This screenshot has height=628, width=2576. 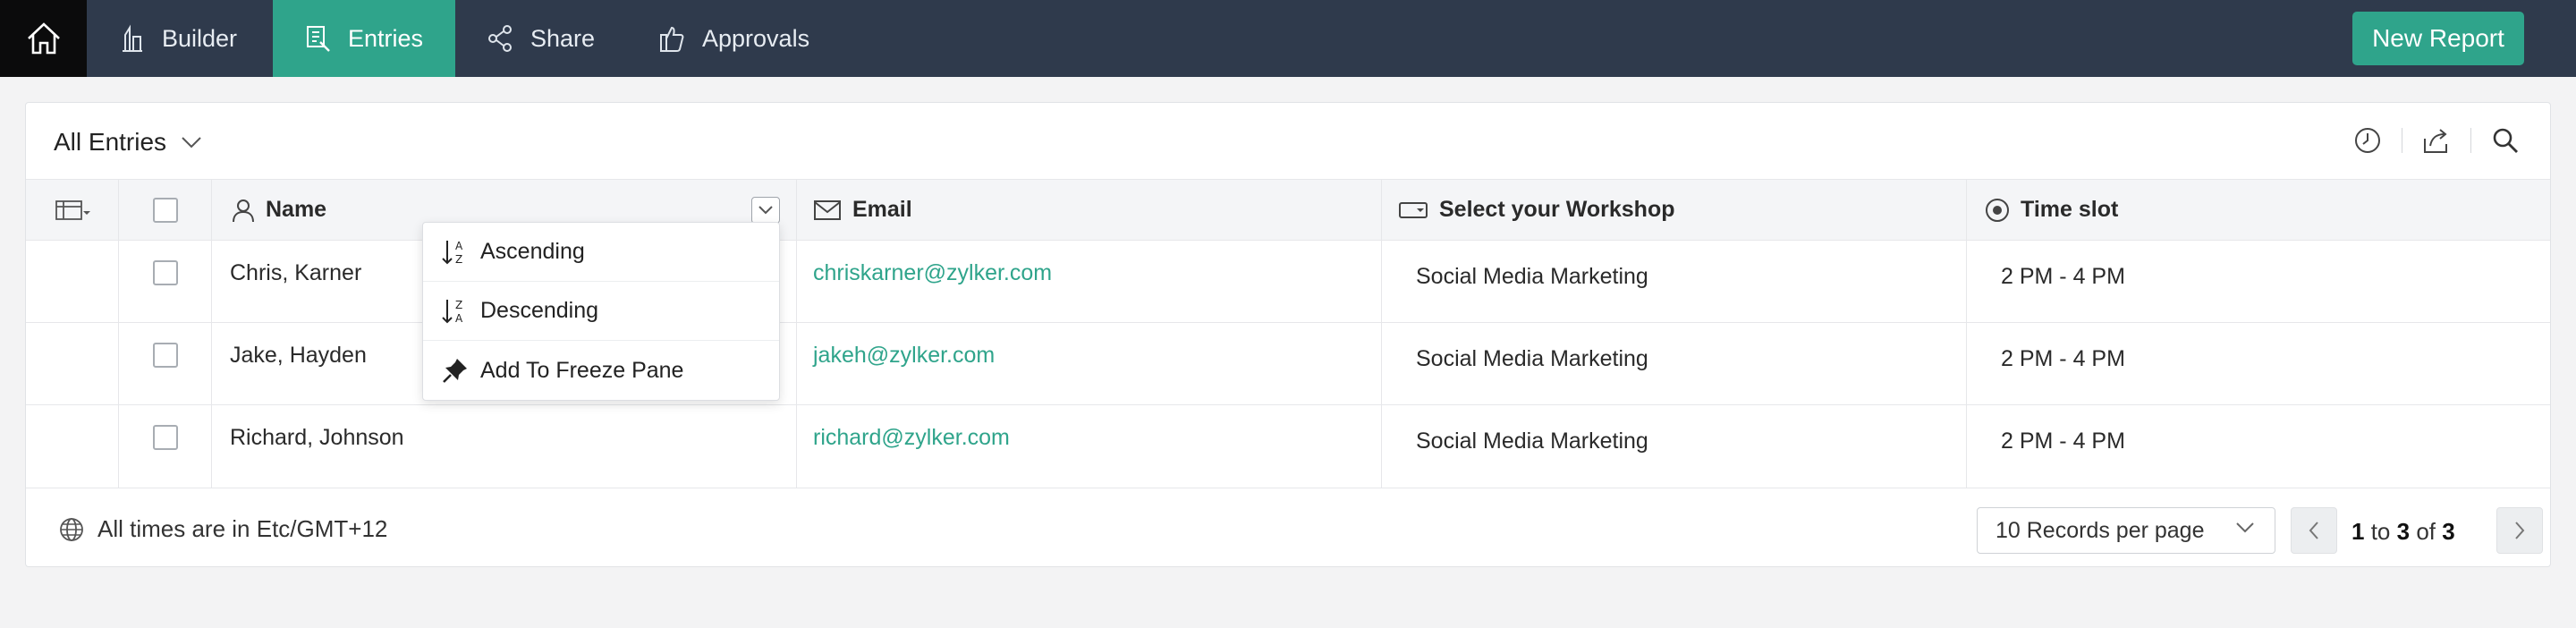 What do you see at coordinates (455, 371) in the screenshot?
I see `pin-icon` at bounding box center [455, 371].